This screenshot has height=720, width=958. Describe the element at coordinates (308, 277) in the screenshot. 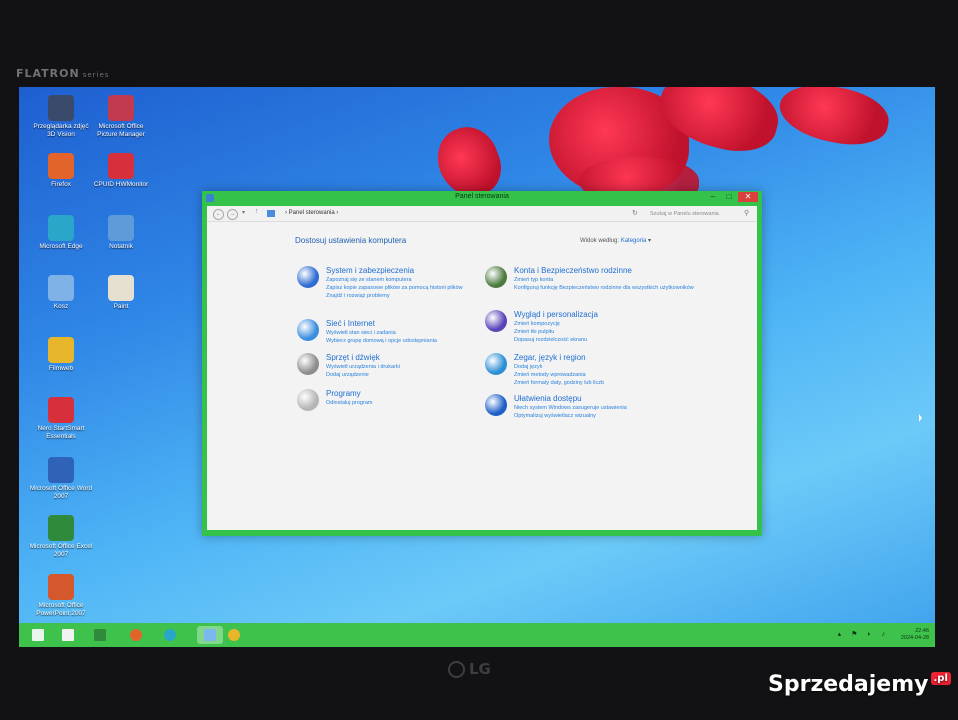

I see `shield-icon` at that location.